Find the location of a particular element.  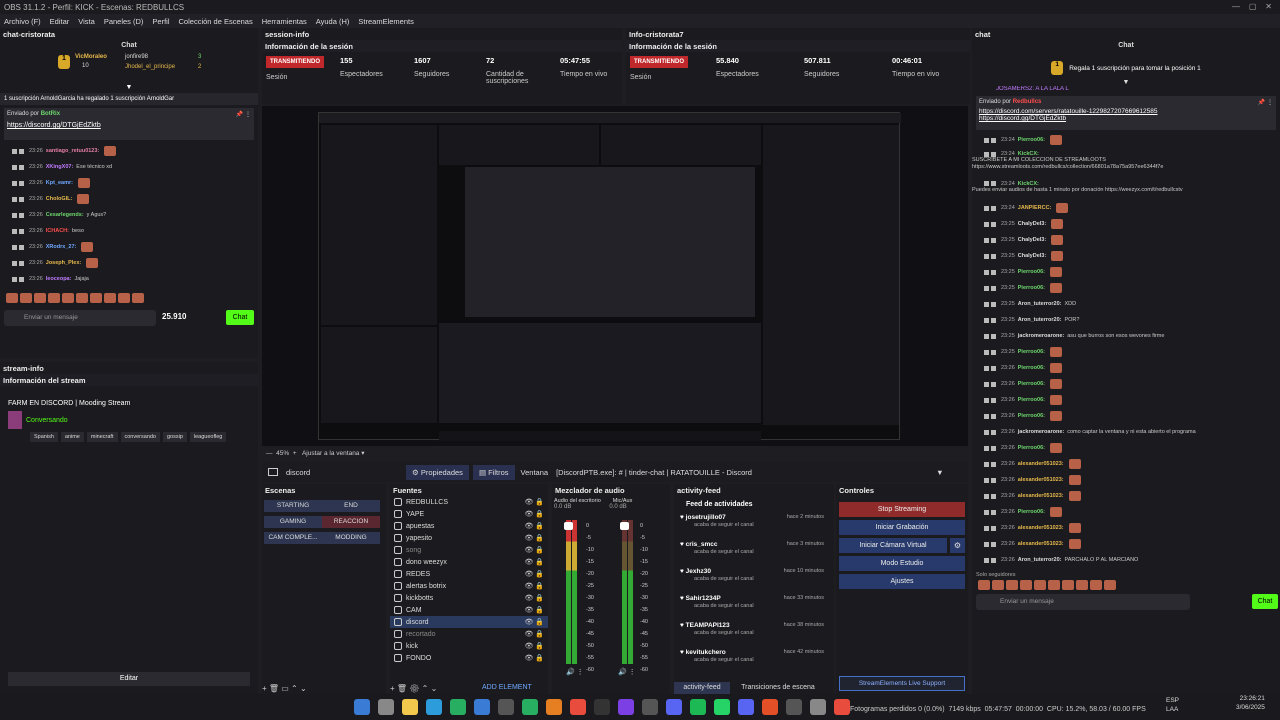

scene-item: MODDING is located at coordinates (351, 538).